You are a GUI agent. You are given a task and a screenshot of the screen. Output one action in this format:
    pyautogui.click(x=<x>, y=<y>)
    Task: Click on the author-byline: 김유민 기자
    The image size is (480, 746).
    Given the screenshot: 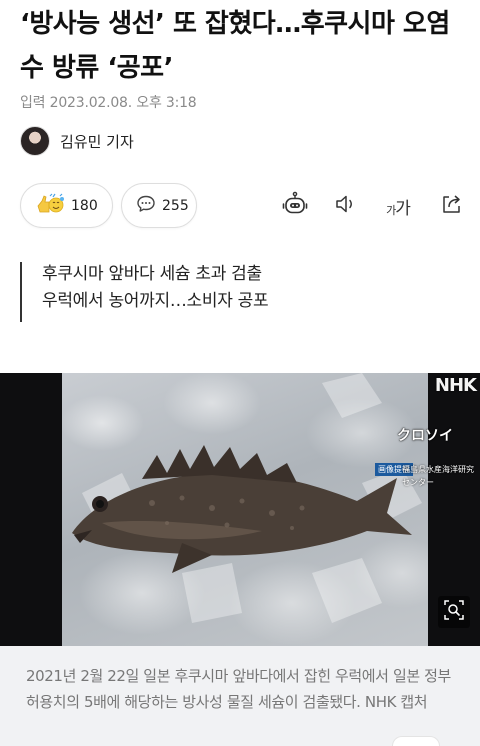 What is the action you would take?
    pyautogui.click(x=77, y=141)
    